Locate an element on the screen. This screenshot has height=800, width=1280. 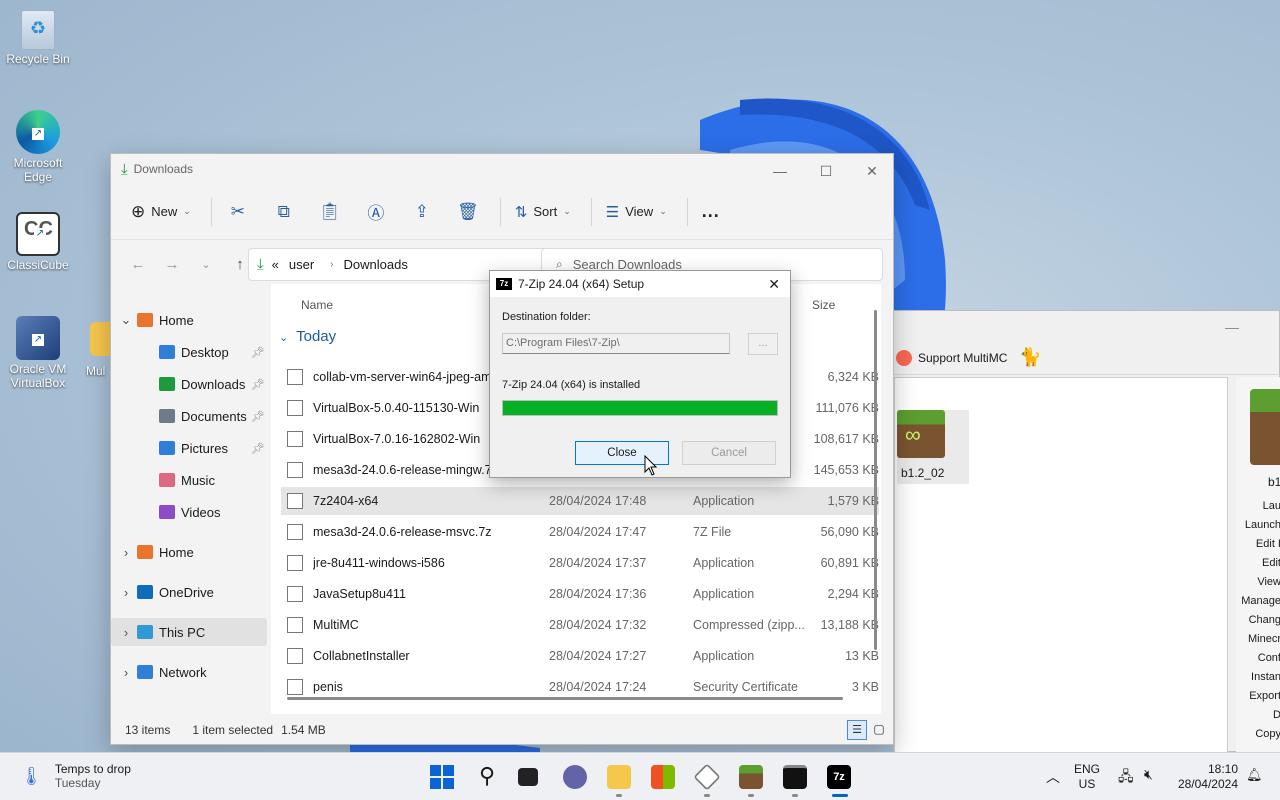
search-icon: ⚲ is located at coordinates (487, 777).